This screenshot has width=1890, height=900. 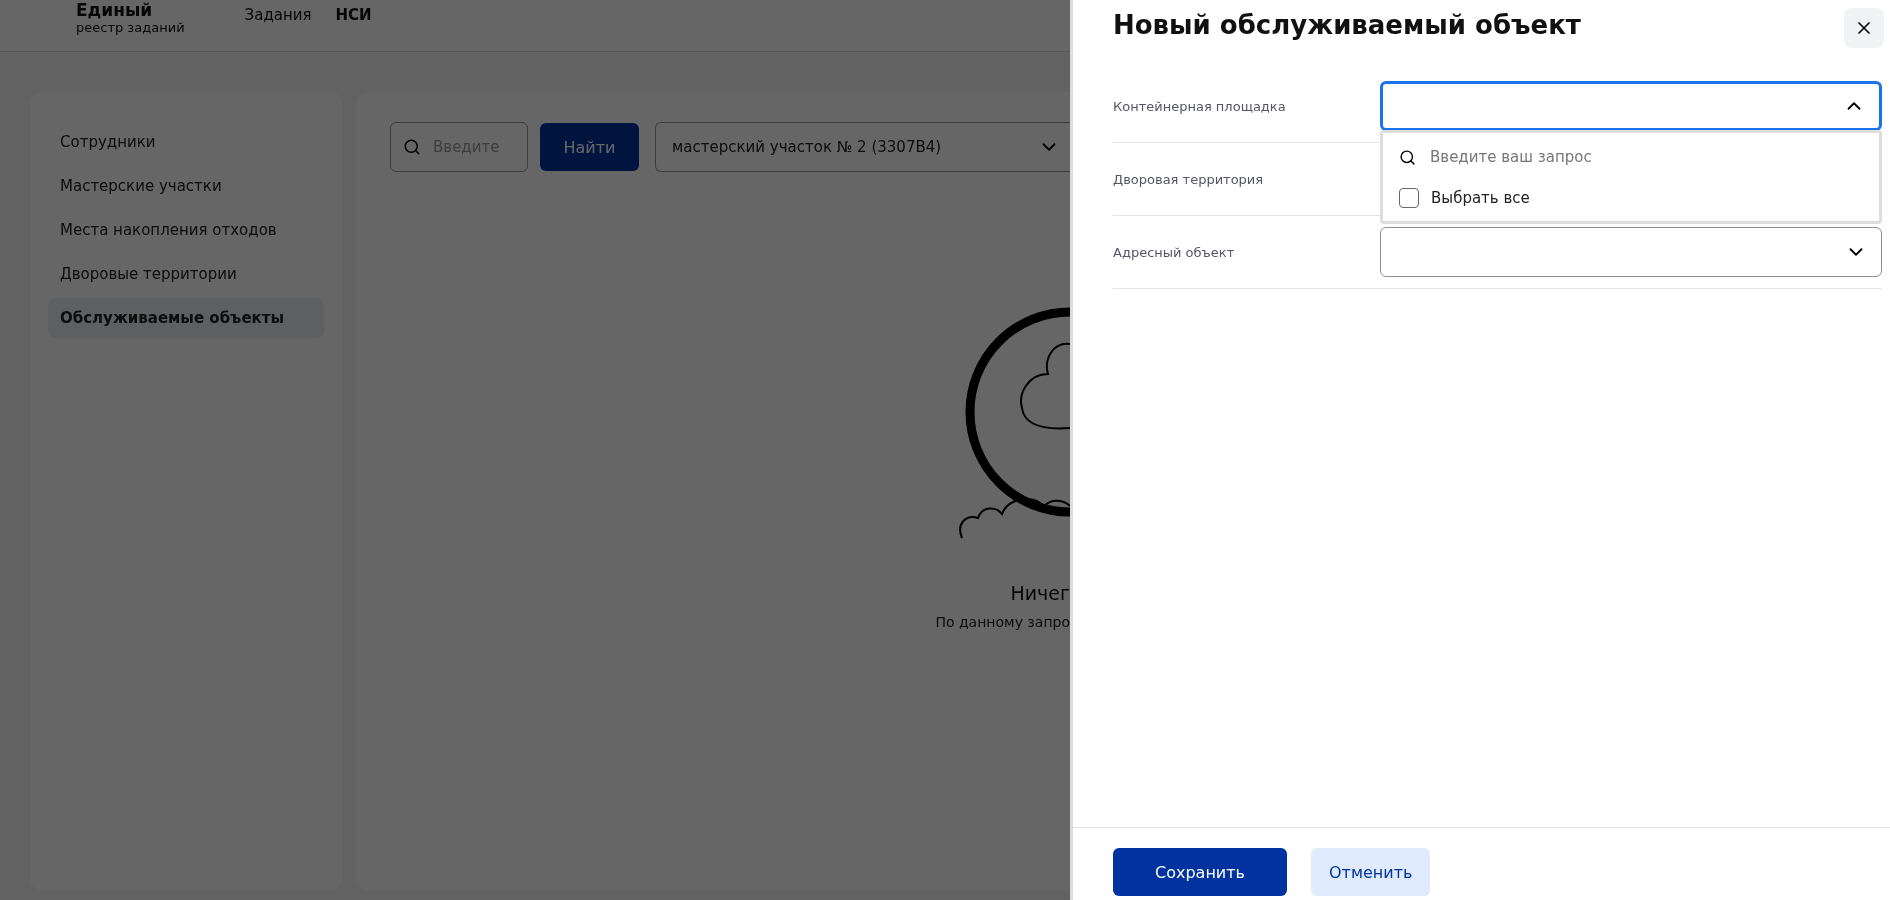 I want to click on sidebar-item: Сотрудники, so click(x=186, y=142).